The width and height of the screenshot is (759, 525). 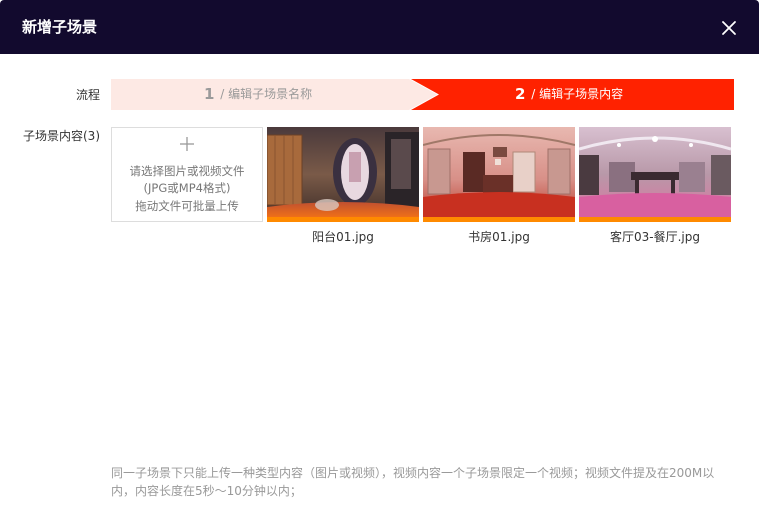 I want to click on close-button, so click(x=729, y=28).